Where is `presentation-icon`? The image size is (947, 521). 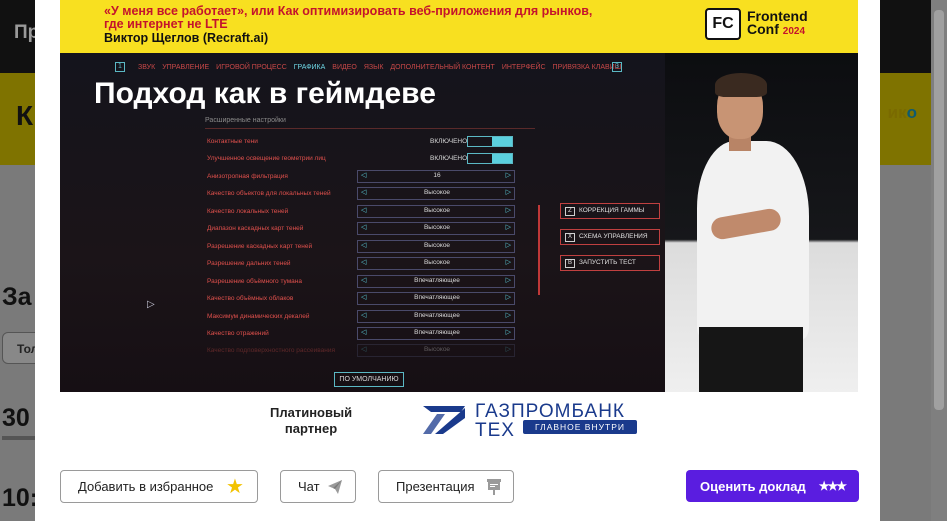 presentation-icon is located at coordinates (494, 487).